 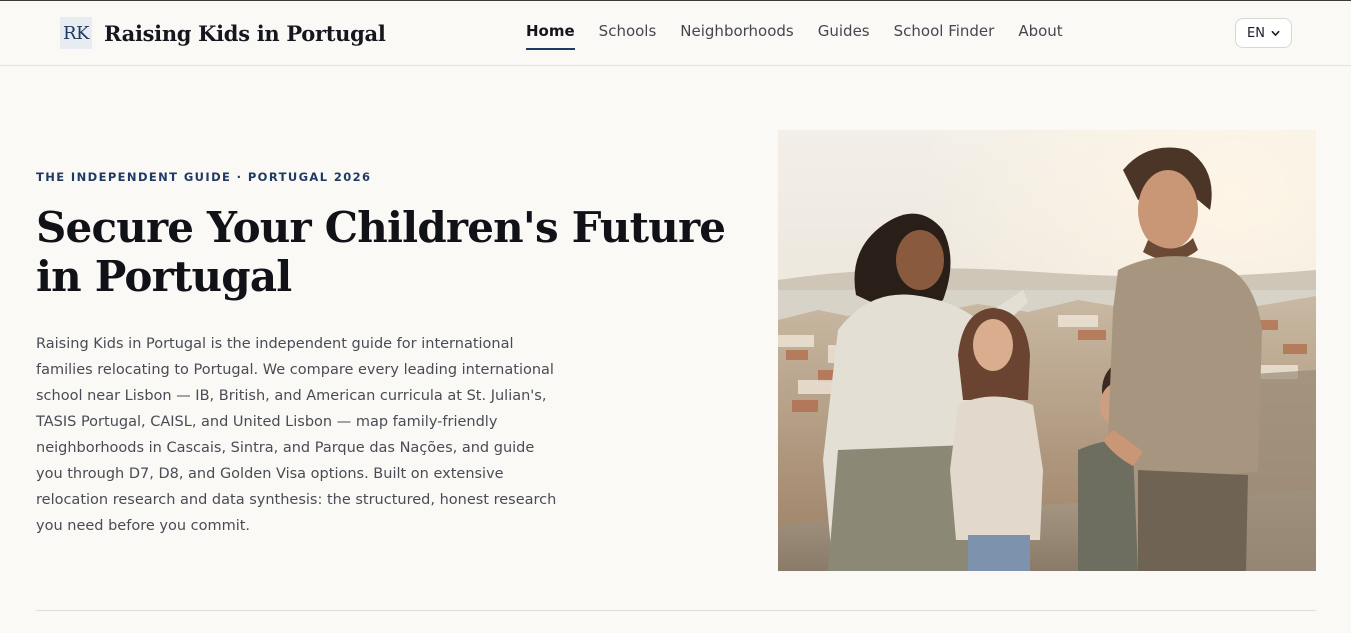 What do you see at coordinates (245, 33) in the screenshot?
I see `brand-name: Raising Kids in Portugal` at bounding box center [245, 33].